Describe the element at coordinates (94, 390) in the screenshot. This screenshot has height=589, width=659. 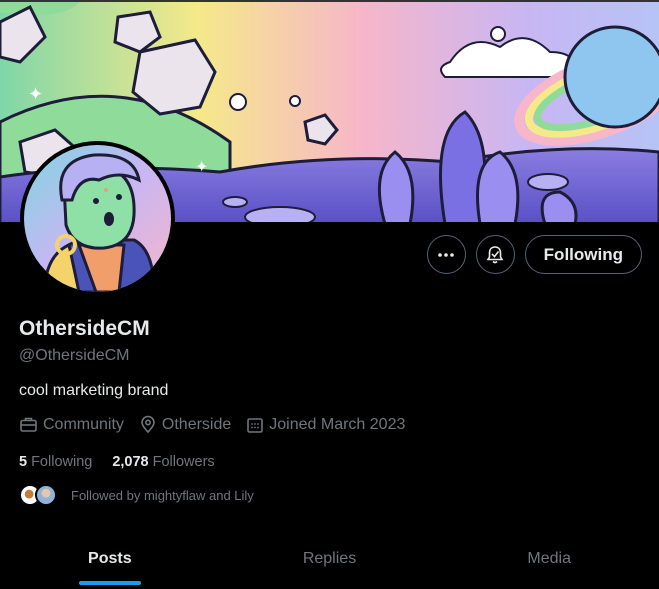
I see `profile-bio: cool marketing brand` at that location.